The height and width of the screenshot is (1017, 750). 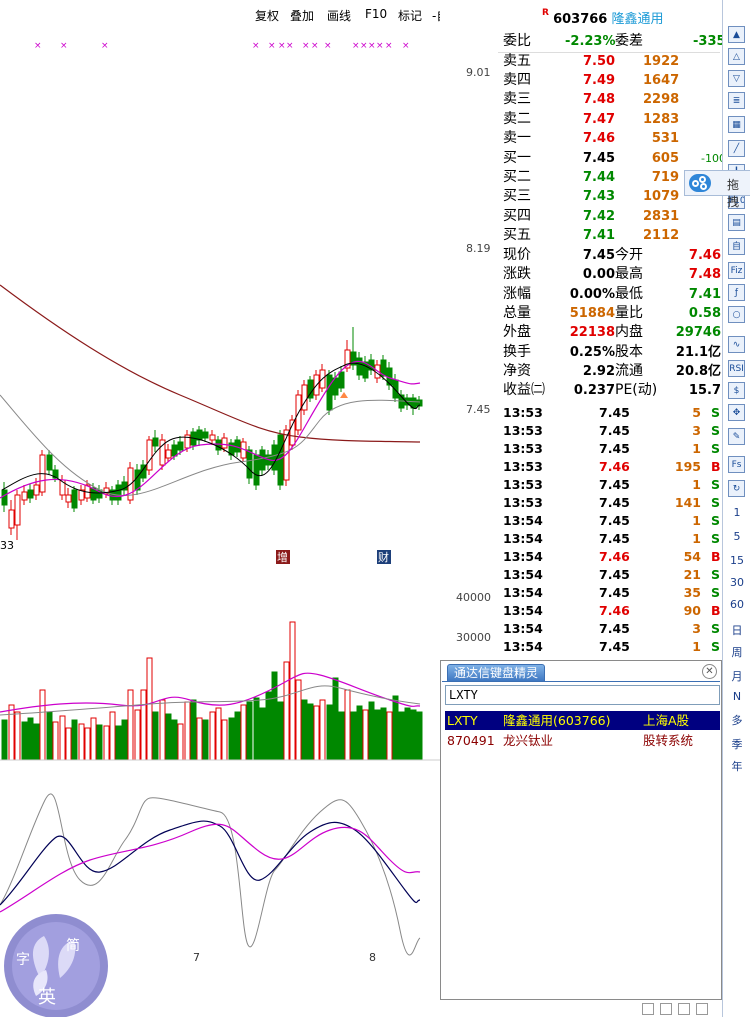 What do you see at coordinates (517, 293) in the screenshot?
I see `stat-label: 涨幅` at bounding box center [517, 293].